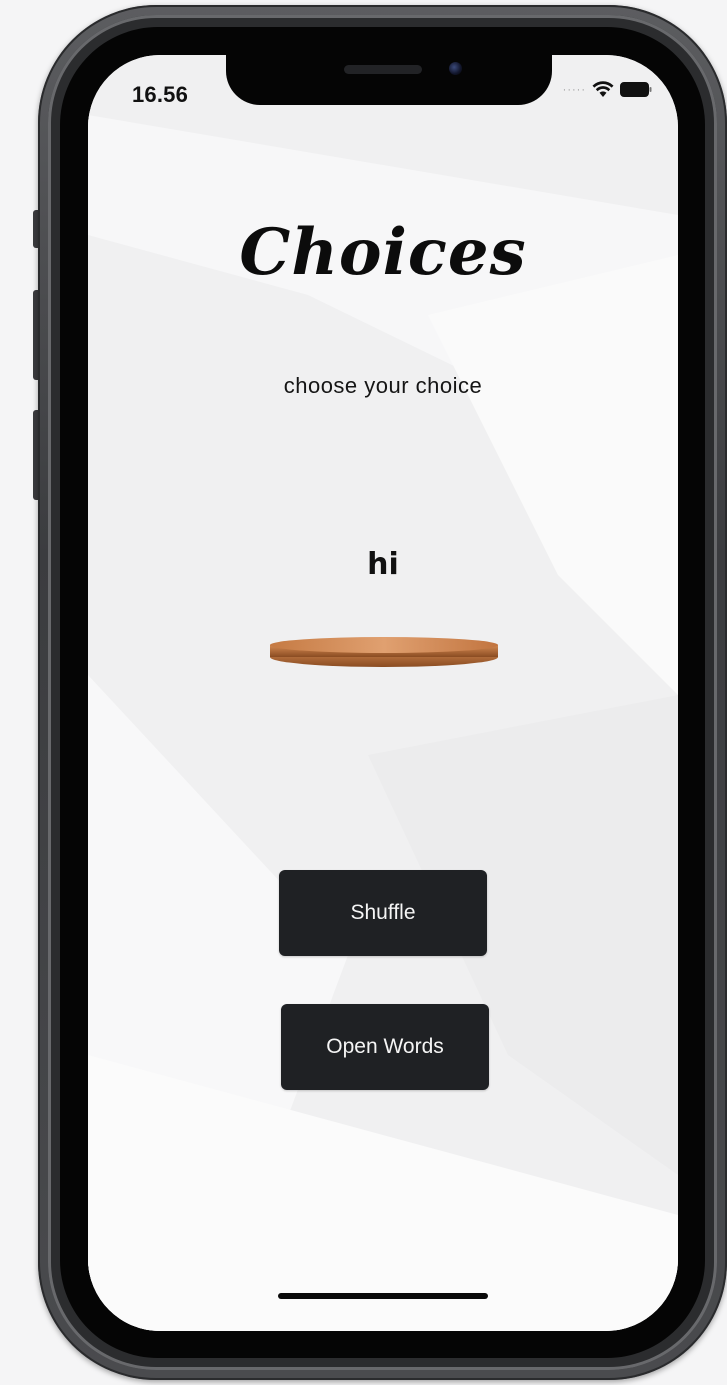  What do you see at coordinates (384, 652) in the screenshot?
I see `wooden-plate-icon` at bounding box center [384, 652].